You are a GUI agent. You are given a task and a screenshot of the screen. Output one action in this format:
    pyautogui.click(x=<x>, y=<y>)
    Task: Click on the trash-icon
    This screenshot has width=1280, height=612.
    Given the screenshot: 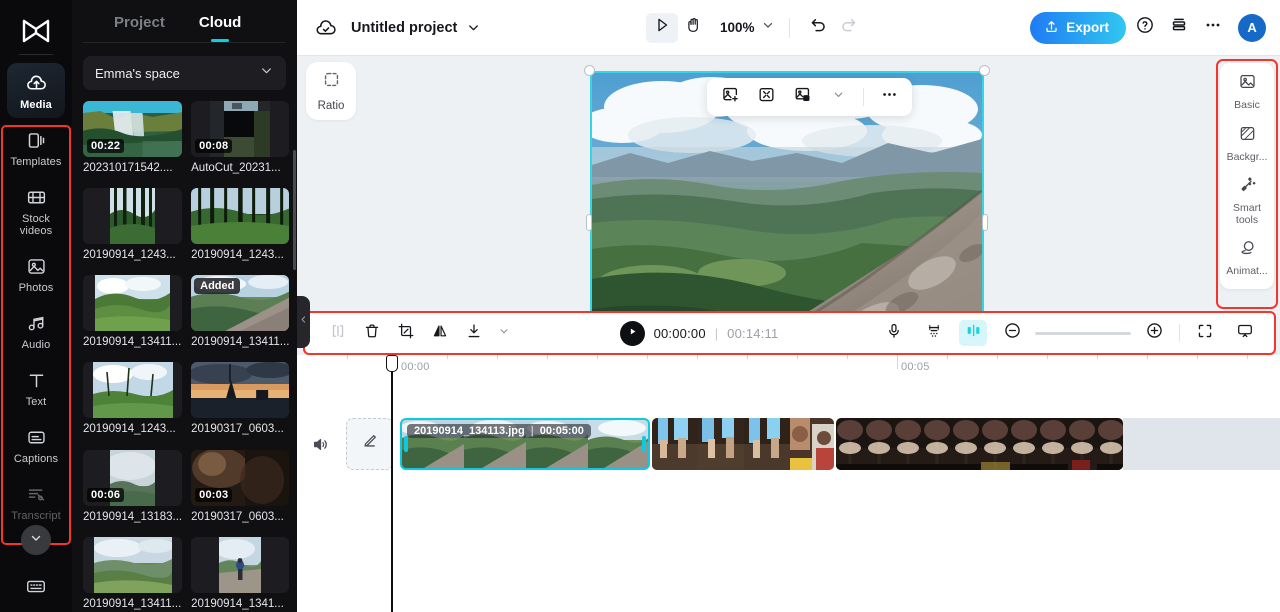 What is the action you would take?
    pyautogui.click(x=372, y=333)
    